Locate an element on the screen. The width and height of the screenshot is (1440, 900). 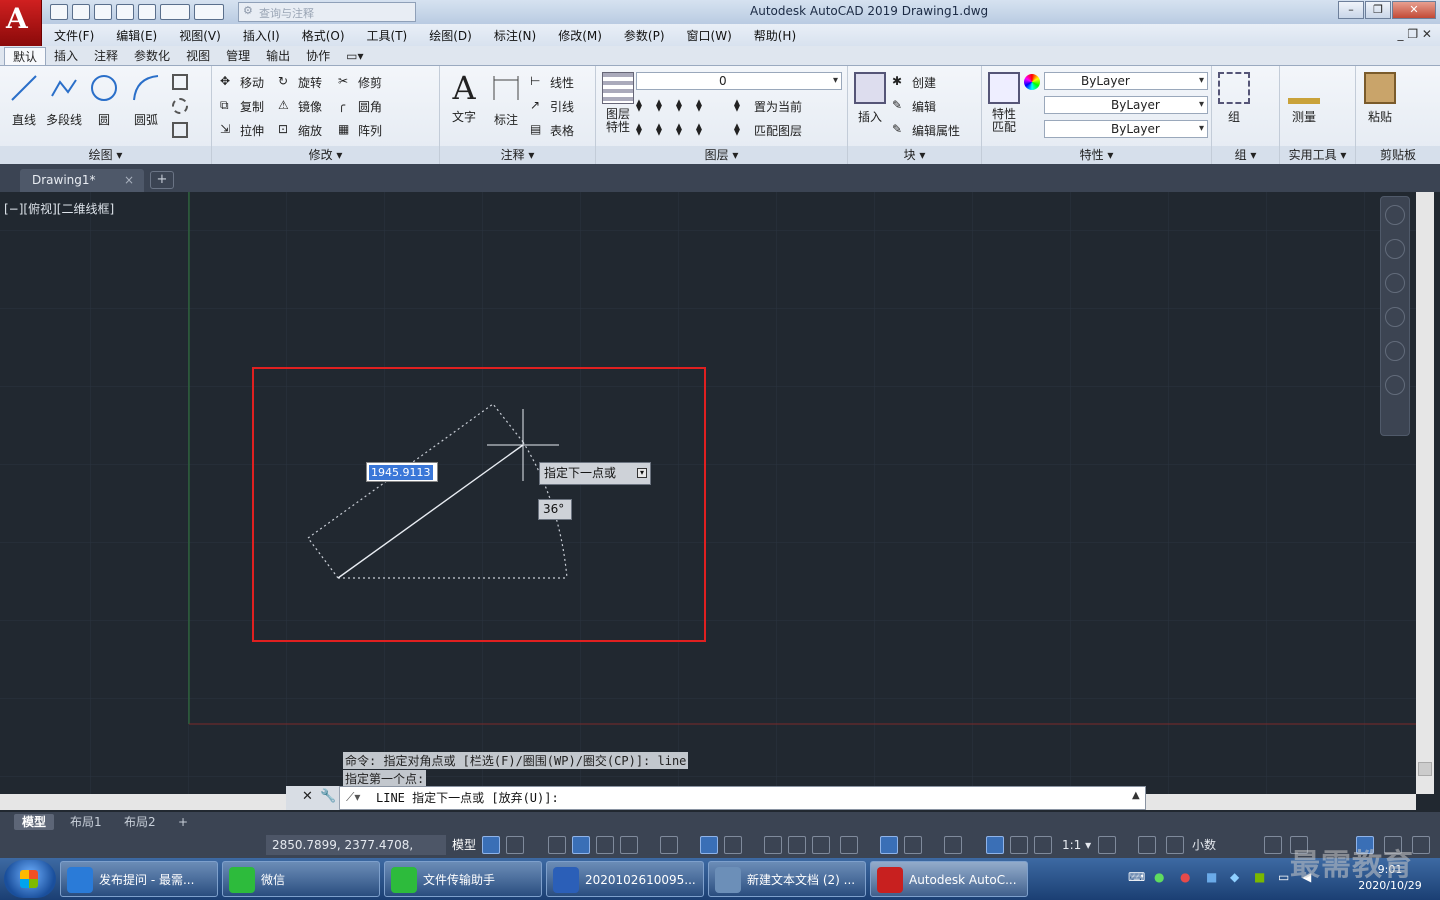
rotate-button: ↻ 旋转 is located at coordinates (300, 82).